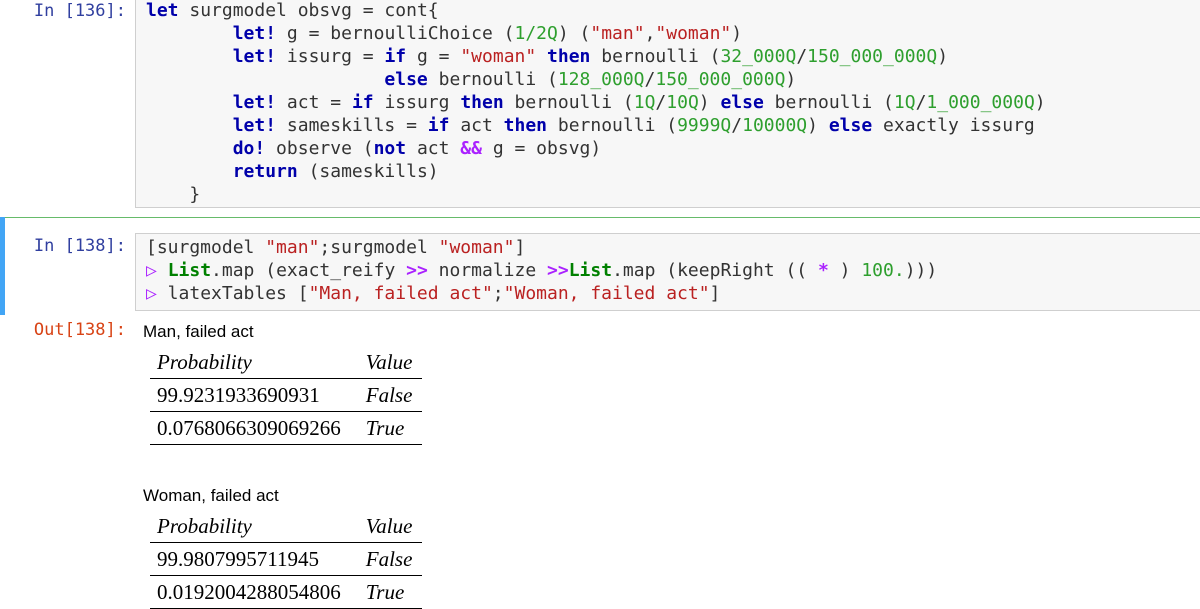 The height and width of the screenshot is (609, 1200). I want to click on probability-cell: 99.9231933690931, so click(249, 395).